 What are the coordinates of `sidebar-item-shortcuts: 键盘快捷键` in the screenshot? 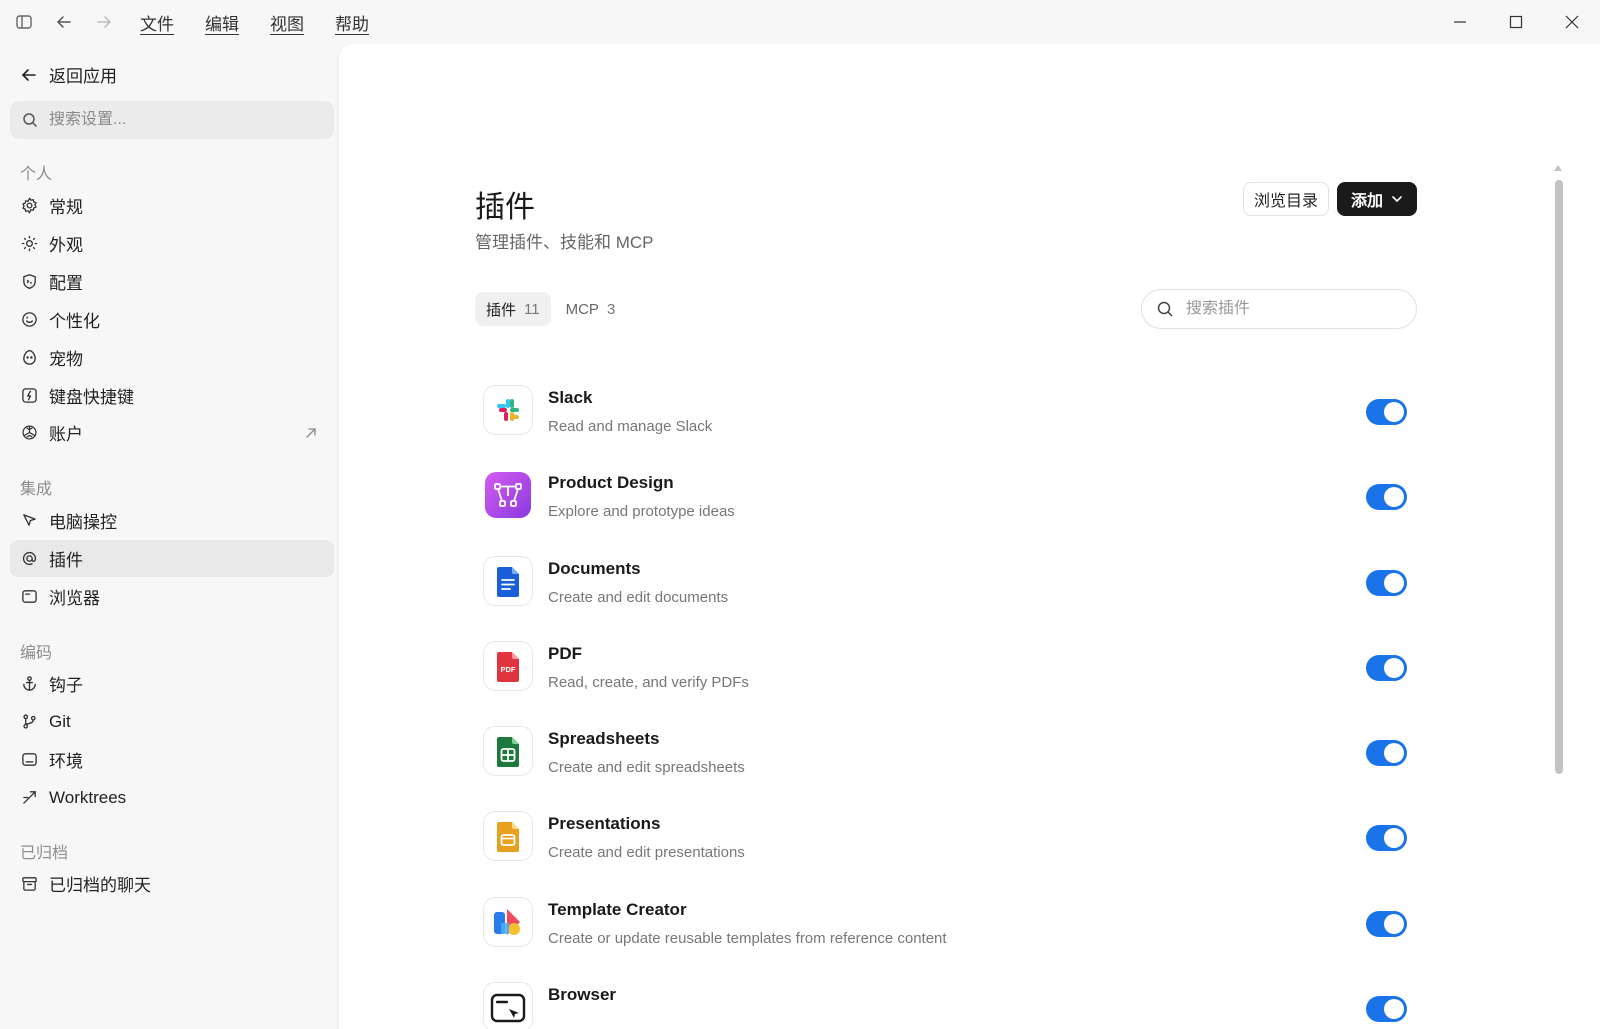 It's located at (172, 395).